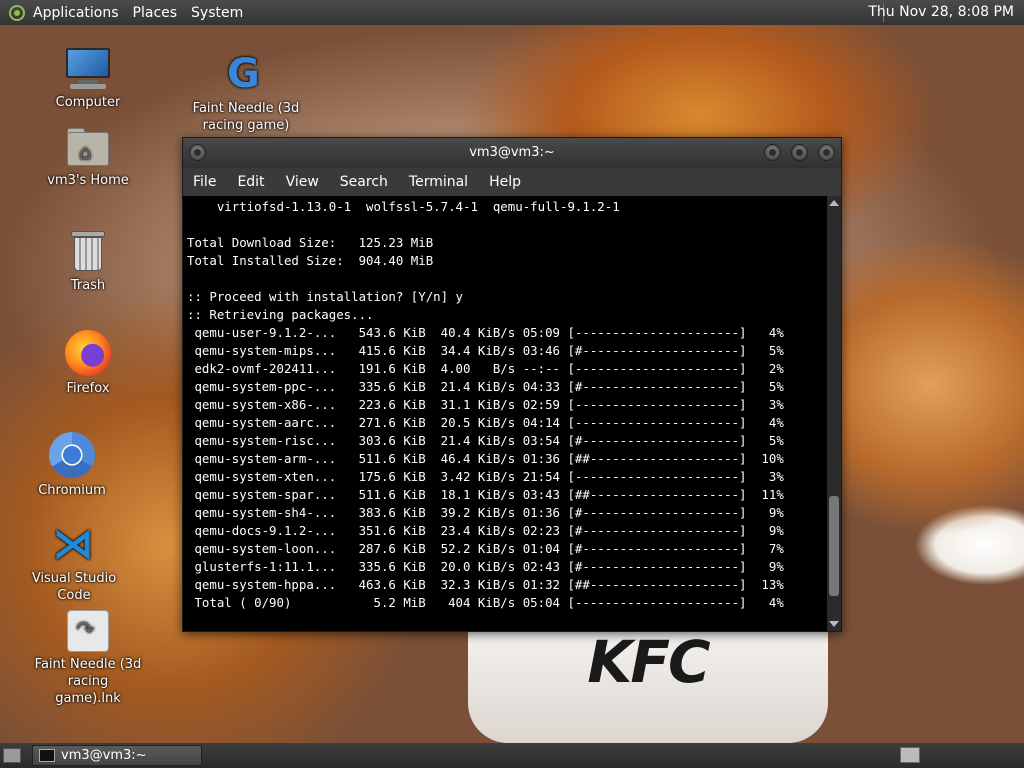 The image size is (1024, 768). Describe the element at coordinates (204, 182) in the screenshot. I see `menu-file: File` at that location.